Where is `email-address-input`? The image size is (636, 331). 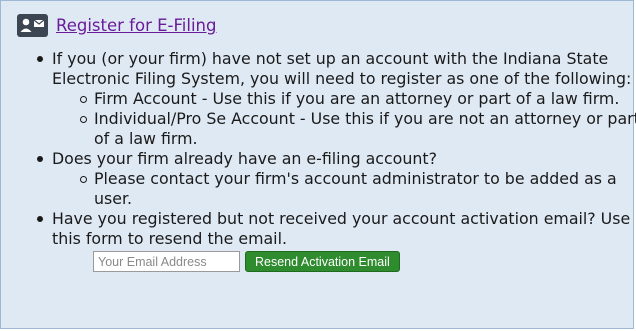
email-address-input is located at coordinates (166, 261).